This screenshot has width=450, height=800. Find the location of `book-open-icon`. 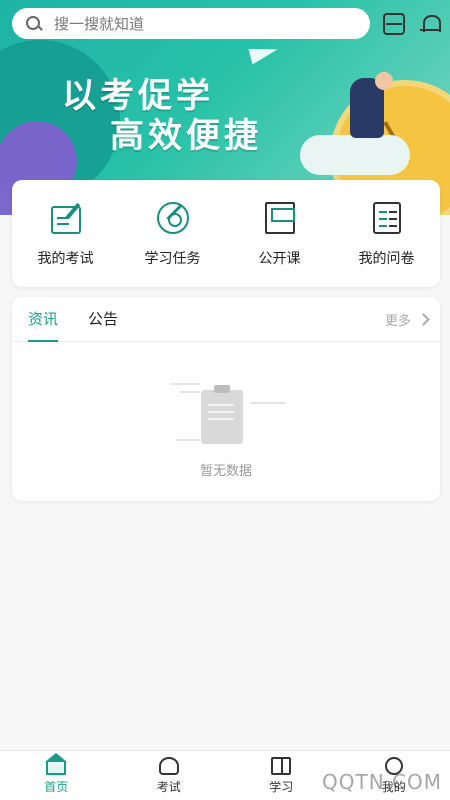

book-open-icon is located at coordinates (281, 766).